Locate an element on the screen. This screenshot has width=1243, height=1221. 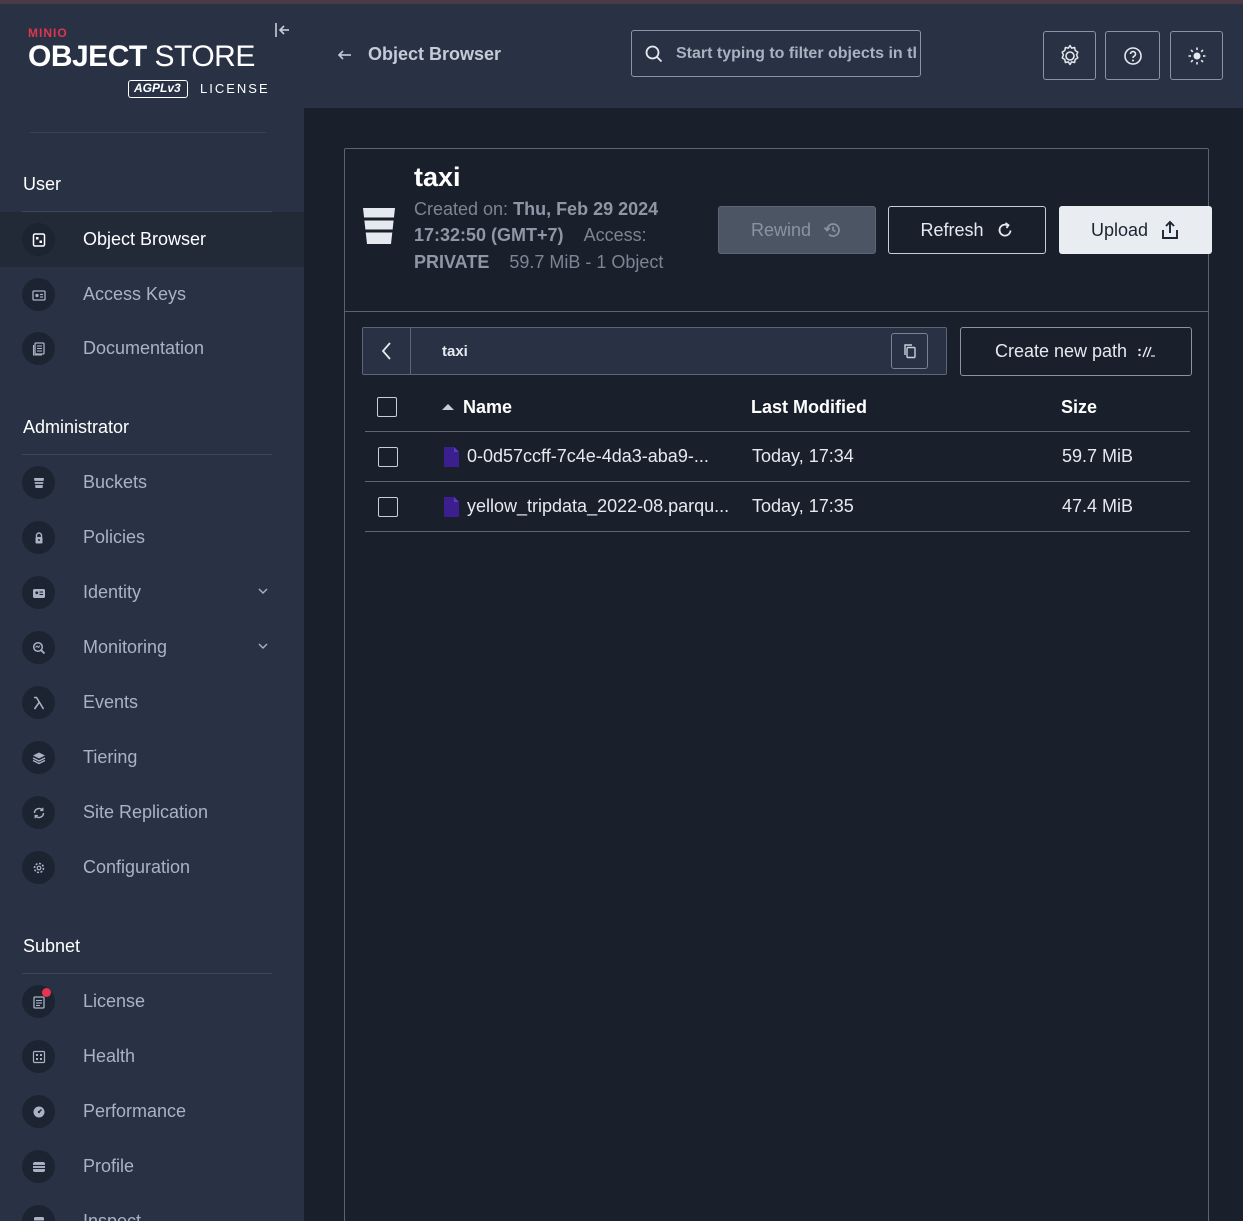
upload-label: Upload is located at coordinates (1119, 229).